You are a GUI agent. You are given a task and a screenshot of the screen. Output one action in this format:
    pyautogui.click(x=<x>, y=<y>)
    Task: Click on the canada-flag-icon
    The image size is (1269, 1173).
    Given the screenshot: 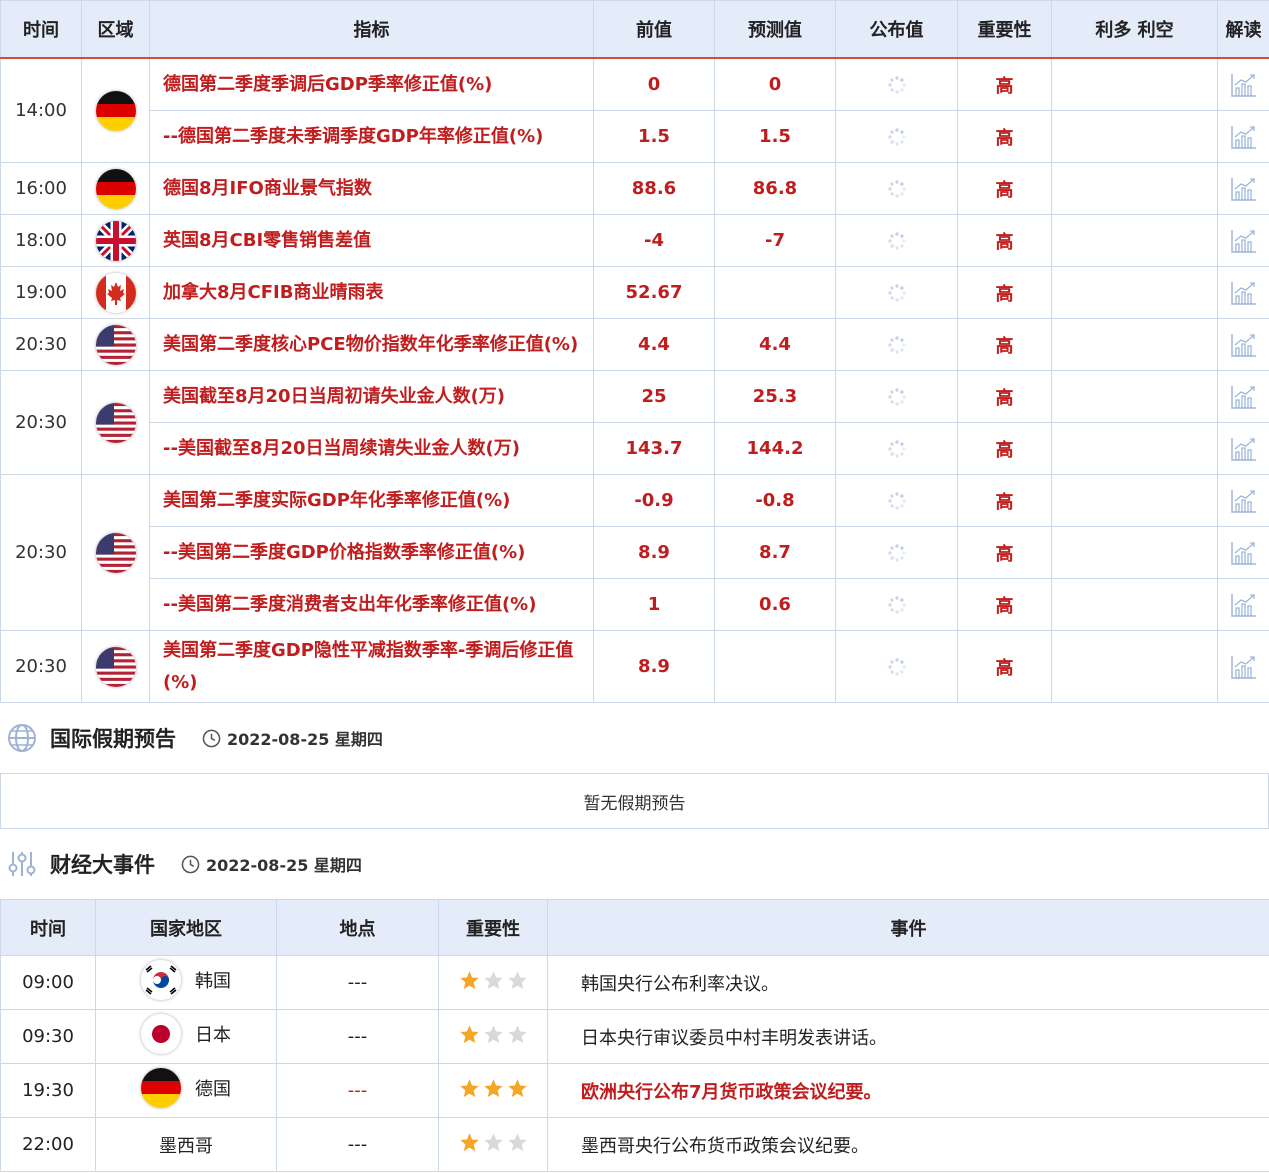 What is the action you would take?
    pyautogui.click(x=115, y=292)
    